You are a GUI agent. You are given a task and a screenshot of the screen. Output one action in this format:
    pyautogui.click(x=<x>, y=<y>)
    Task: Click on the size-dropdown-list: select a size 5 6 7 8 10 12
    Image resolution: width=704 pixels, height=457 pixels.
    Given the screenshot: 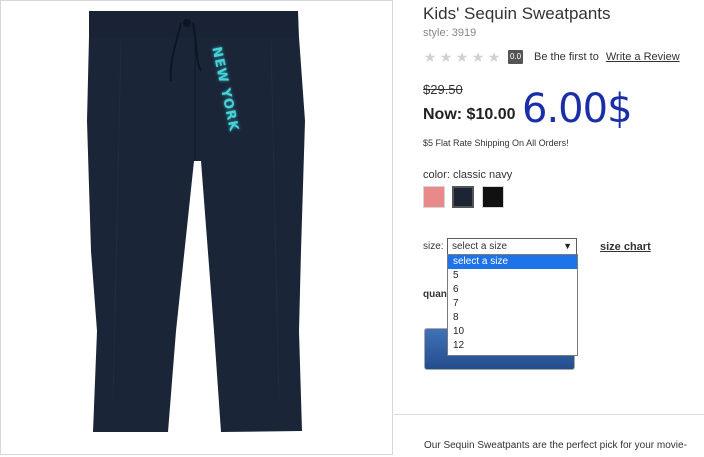 What is the action you would take?
    pyautogui.click(x=512, y=305)
    